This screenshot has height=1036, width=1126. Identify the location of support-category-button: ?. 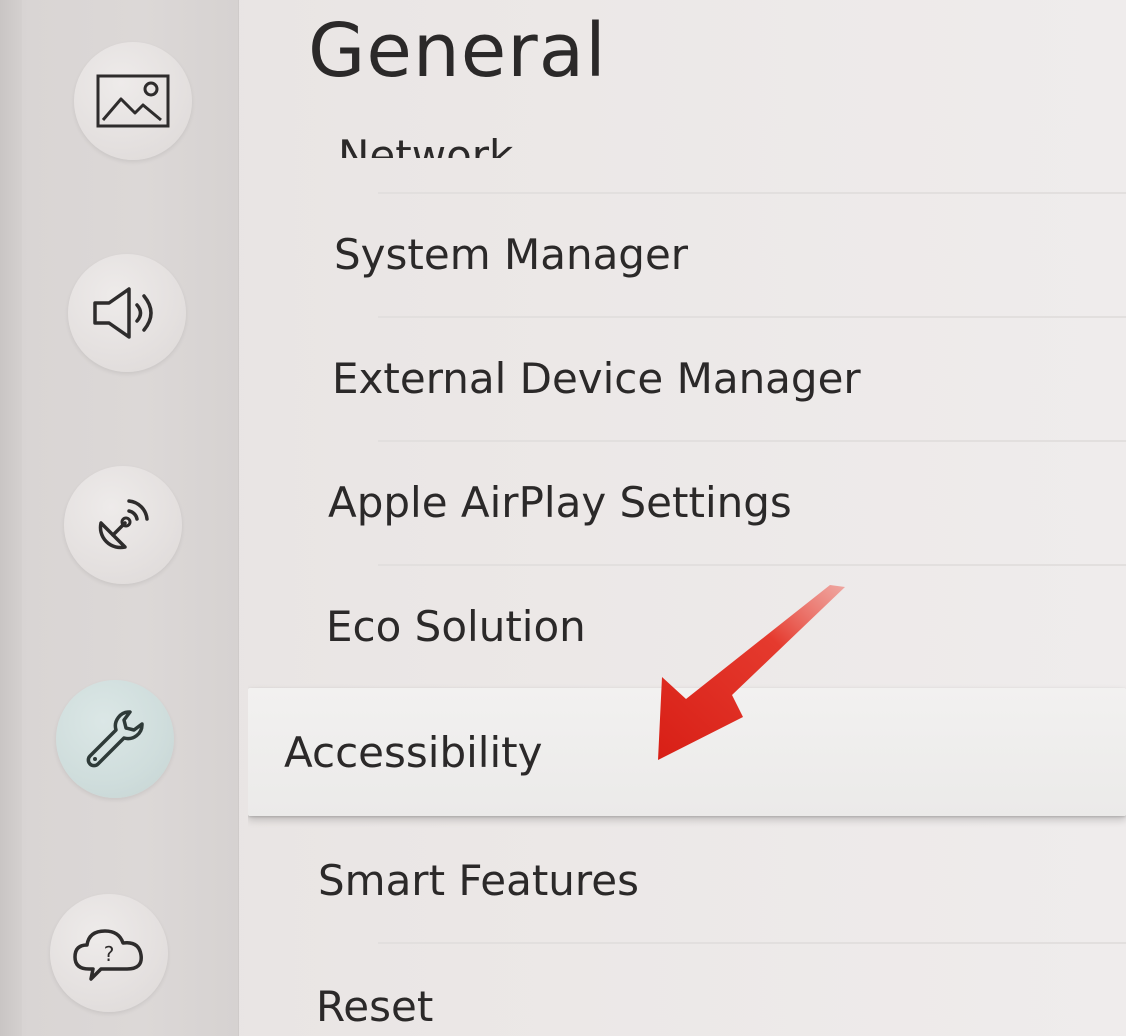
(109, 953).